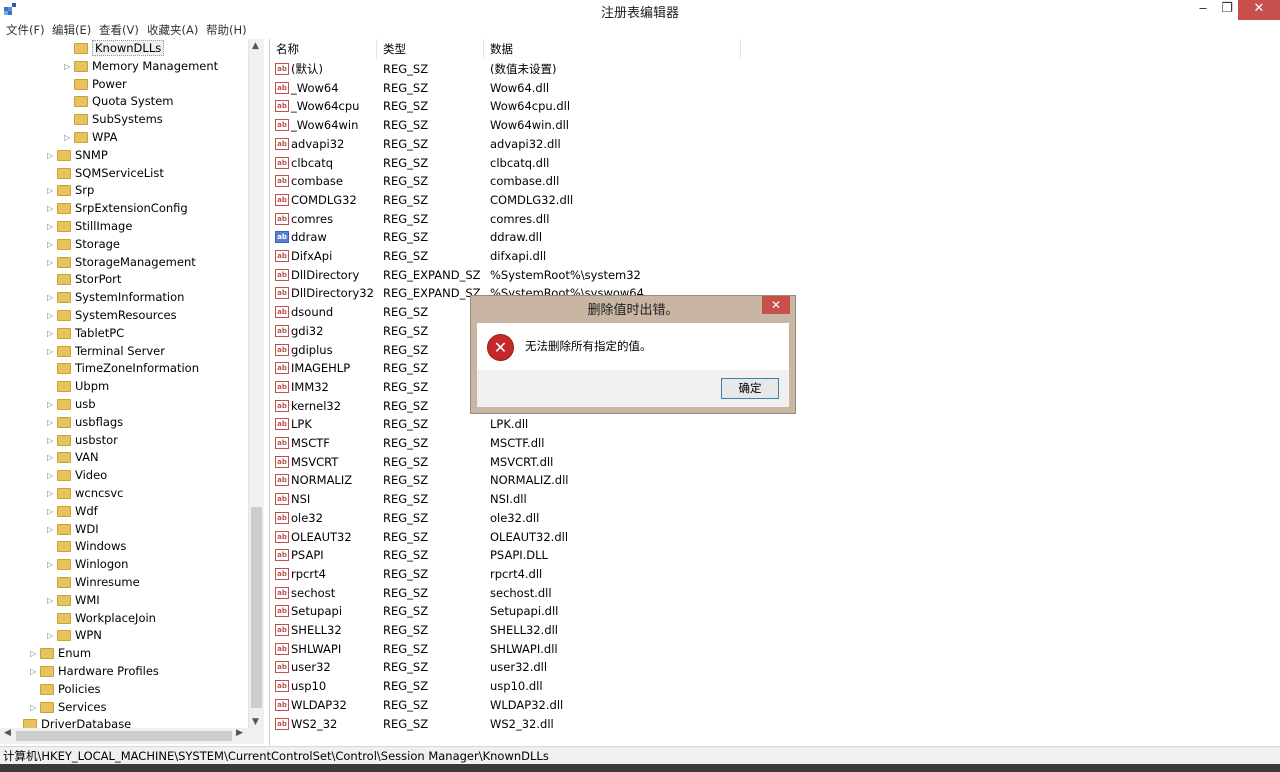  Describe the element at coordinates (775, 667) in the screenshot. I see `value-row: ab user32 REG_SZ user32.dll` at that location.